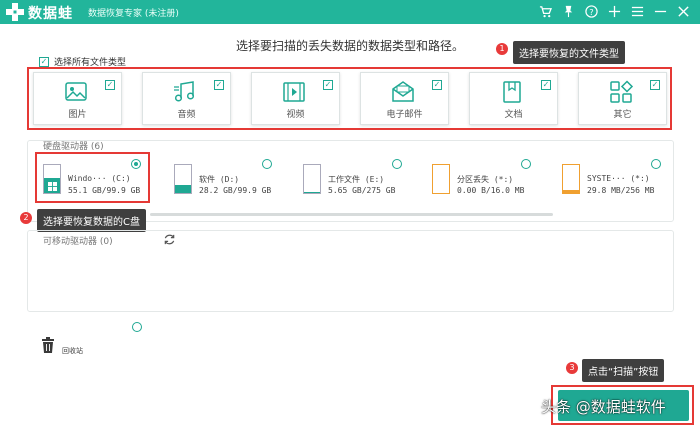  What do you see at coordinates (618, 178) in the screenshot?
I see `drive-name: SYSTE··· (*:)` at bounding box center [618, 178].